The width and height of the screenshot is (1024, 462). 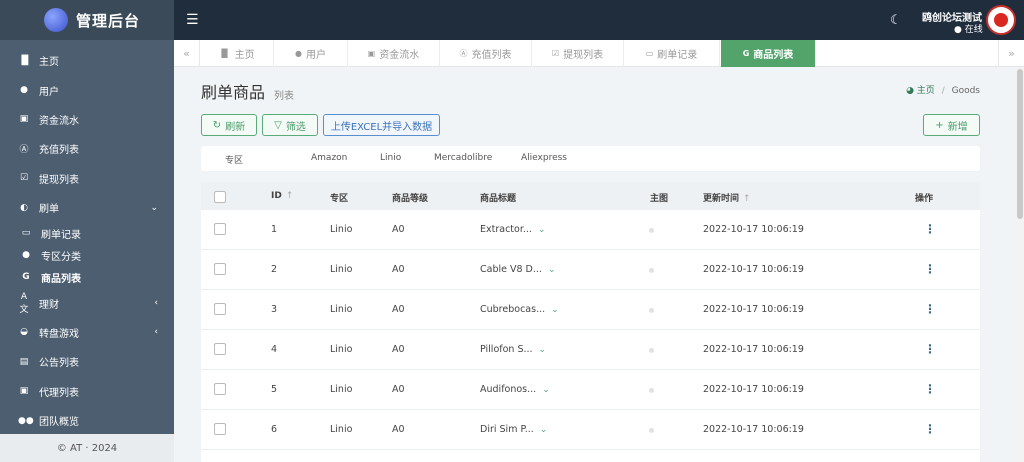 I want to click on cell-id: 2, so click(x=274, y=269).